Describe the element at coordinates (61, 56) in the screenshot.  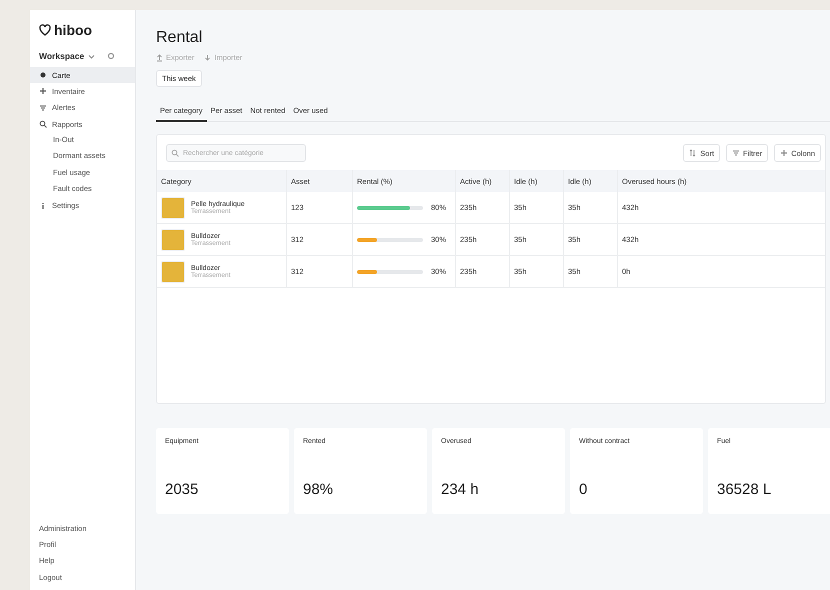
I see `workspace-selector: Workspace` at that location.